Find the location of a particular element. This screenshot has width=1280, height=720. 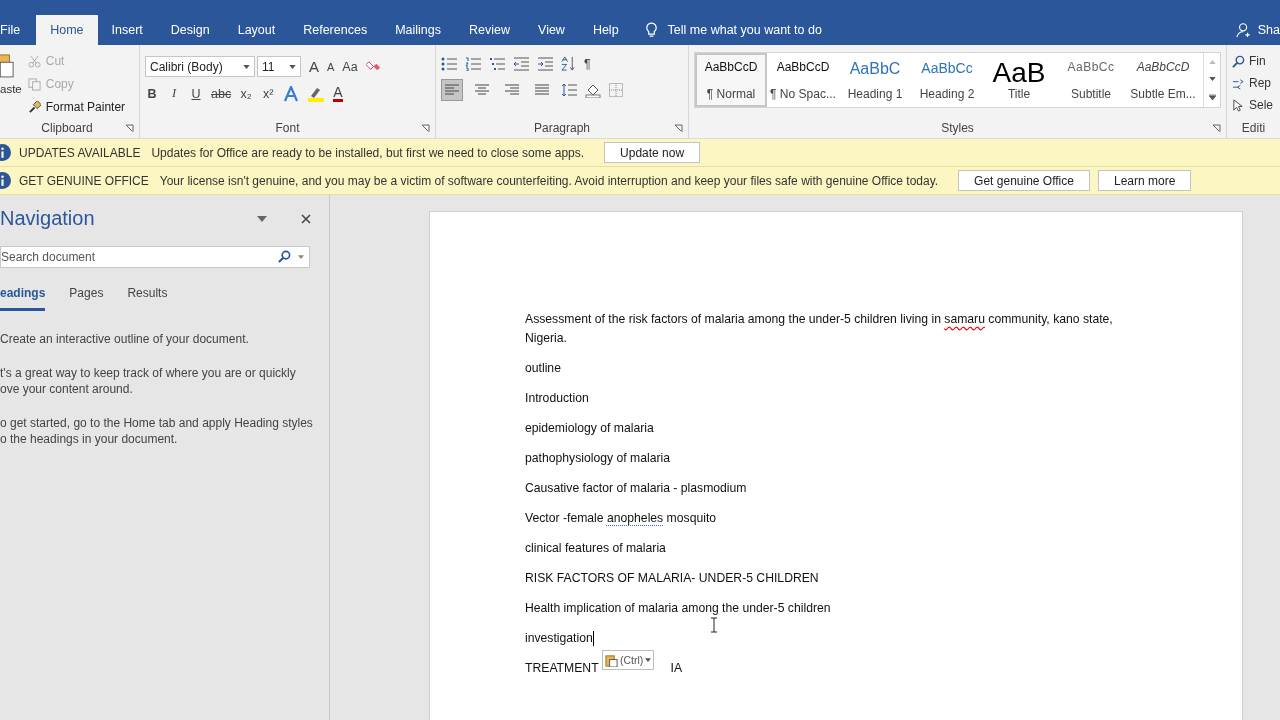

copy-icon is located at coordinates (34, 84).